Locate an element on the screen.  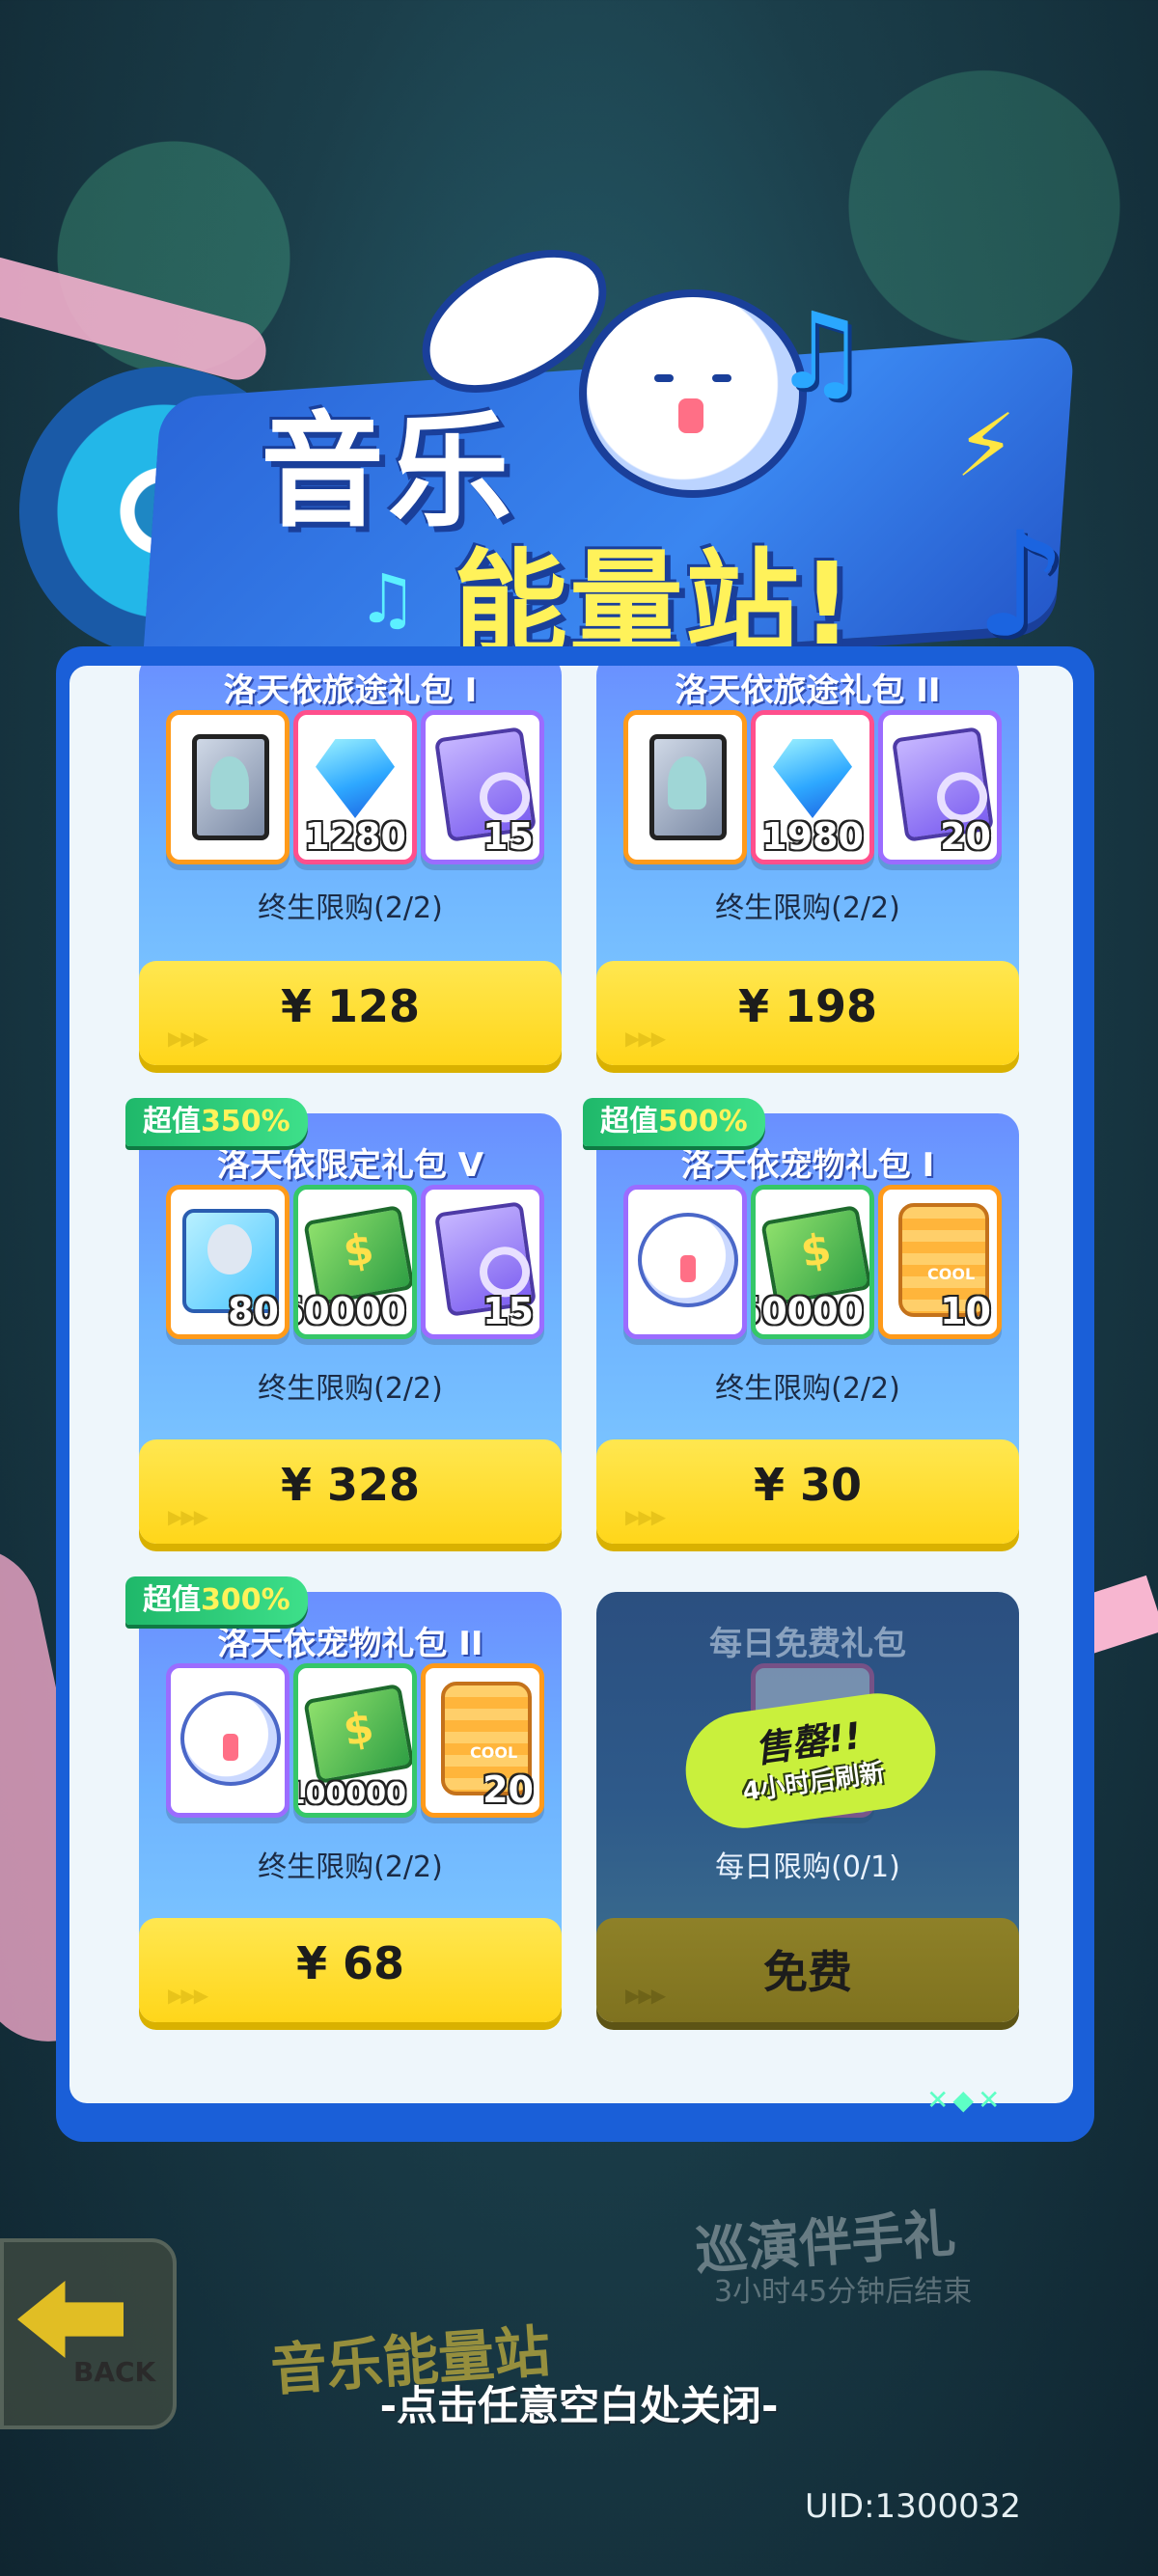
gift-item: 1280 is located at coordinates (355, 787).